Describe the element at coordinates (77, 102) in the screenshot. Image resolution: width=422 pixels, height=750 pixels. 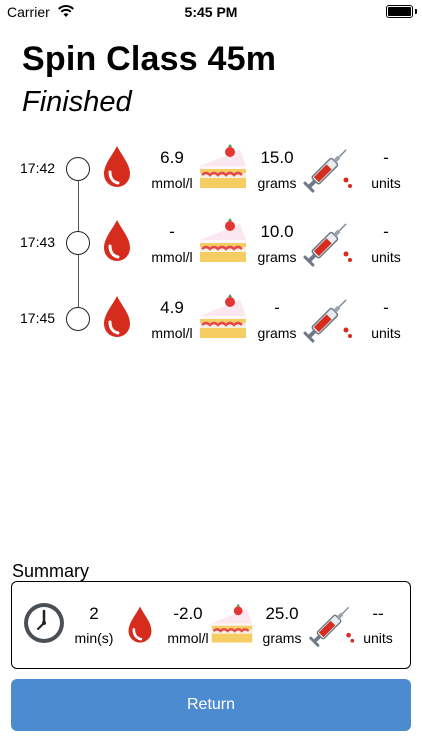
I see `page-subtitle: Finished` at that location.